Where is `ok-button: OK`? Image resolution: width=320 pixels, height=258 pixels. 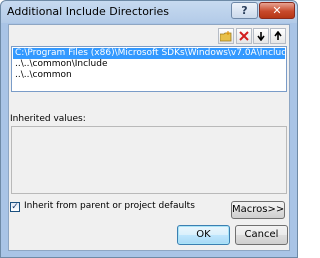 ok-button: OK is located at coordinates (203, 235).